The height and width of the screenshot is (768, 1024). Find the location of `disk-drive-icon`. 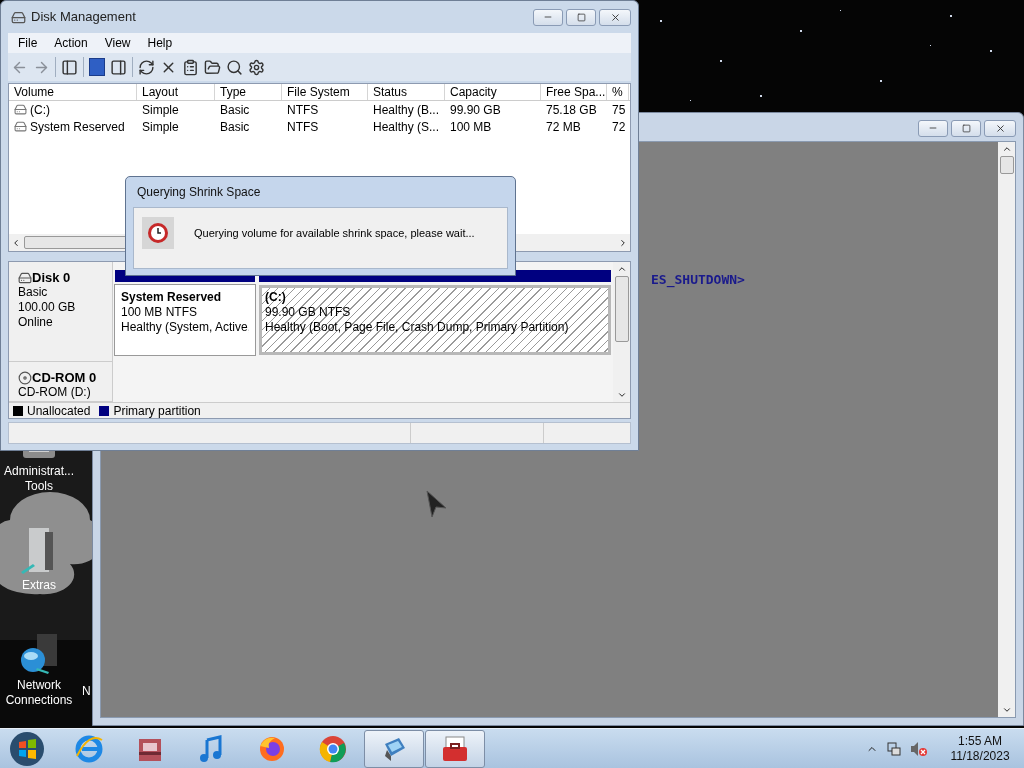

disk-drive-icon is located at coordinates (25, 277).